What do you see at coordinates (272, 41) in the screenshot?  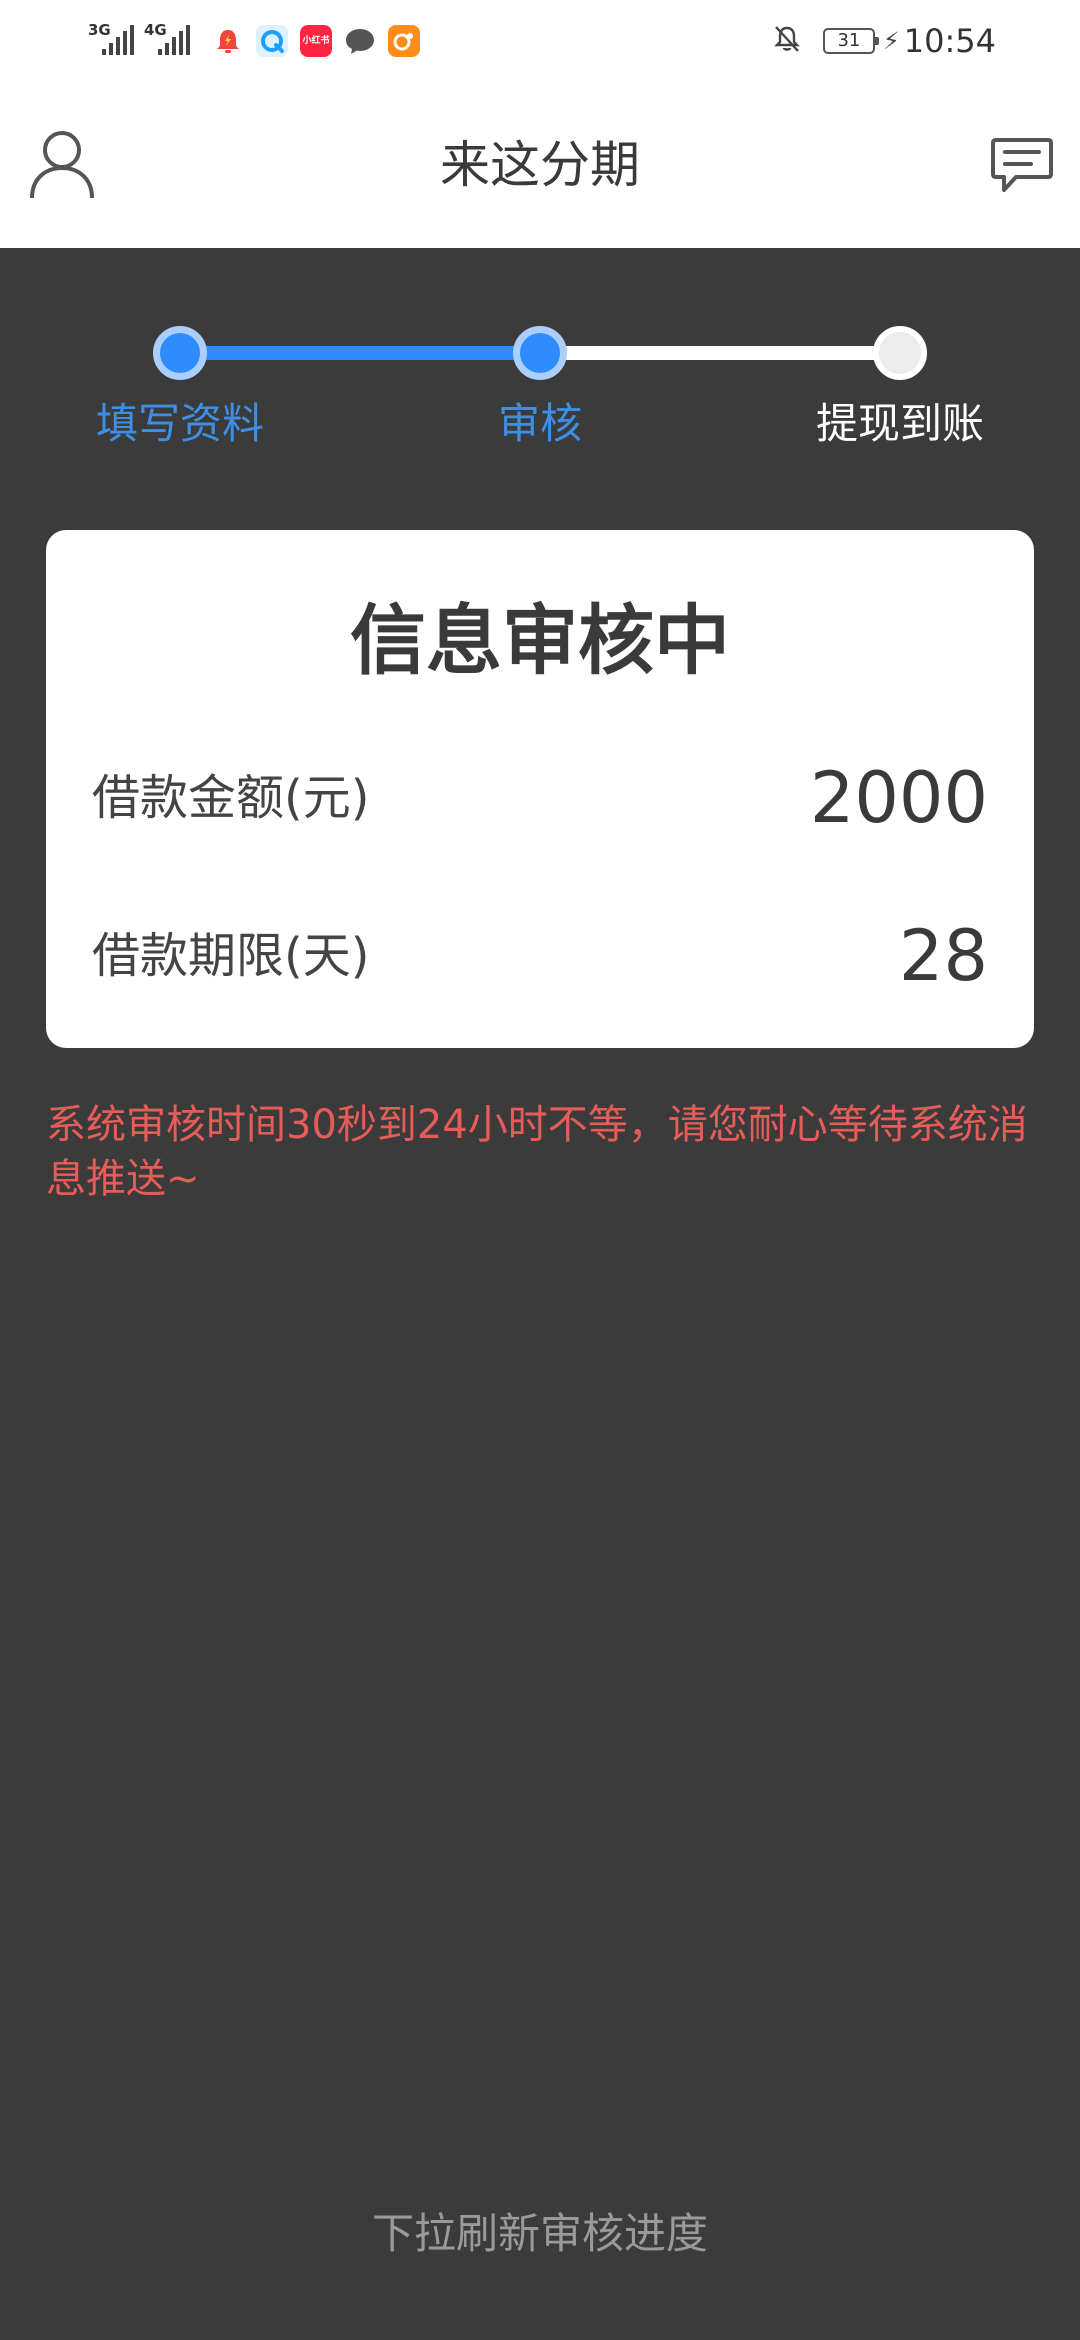 I see `browser-app-icon` at bounding box center [272, 41].